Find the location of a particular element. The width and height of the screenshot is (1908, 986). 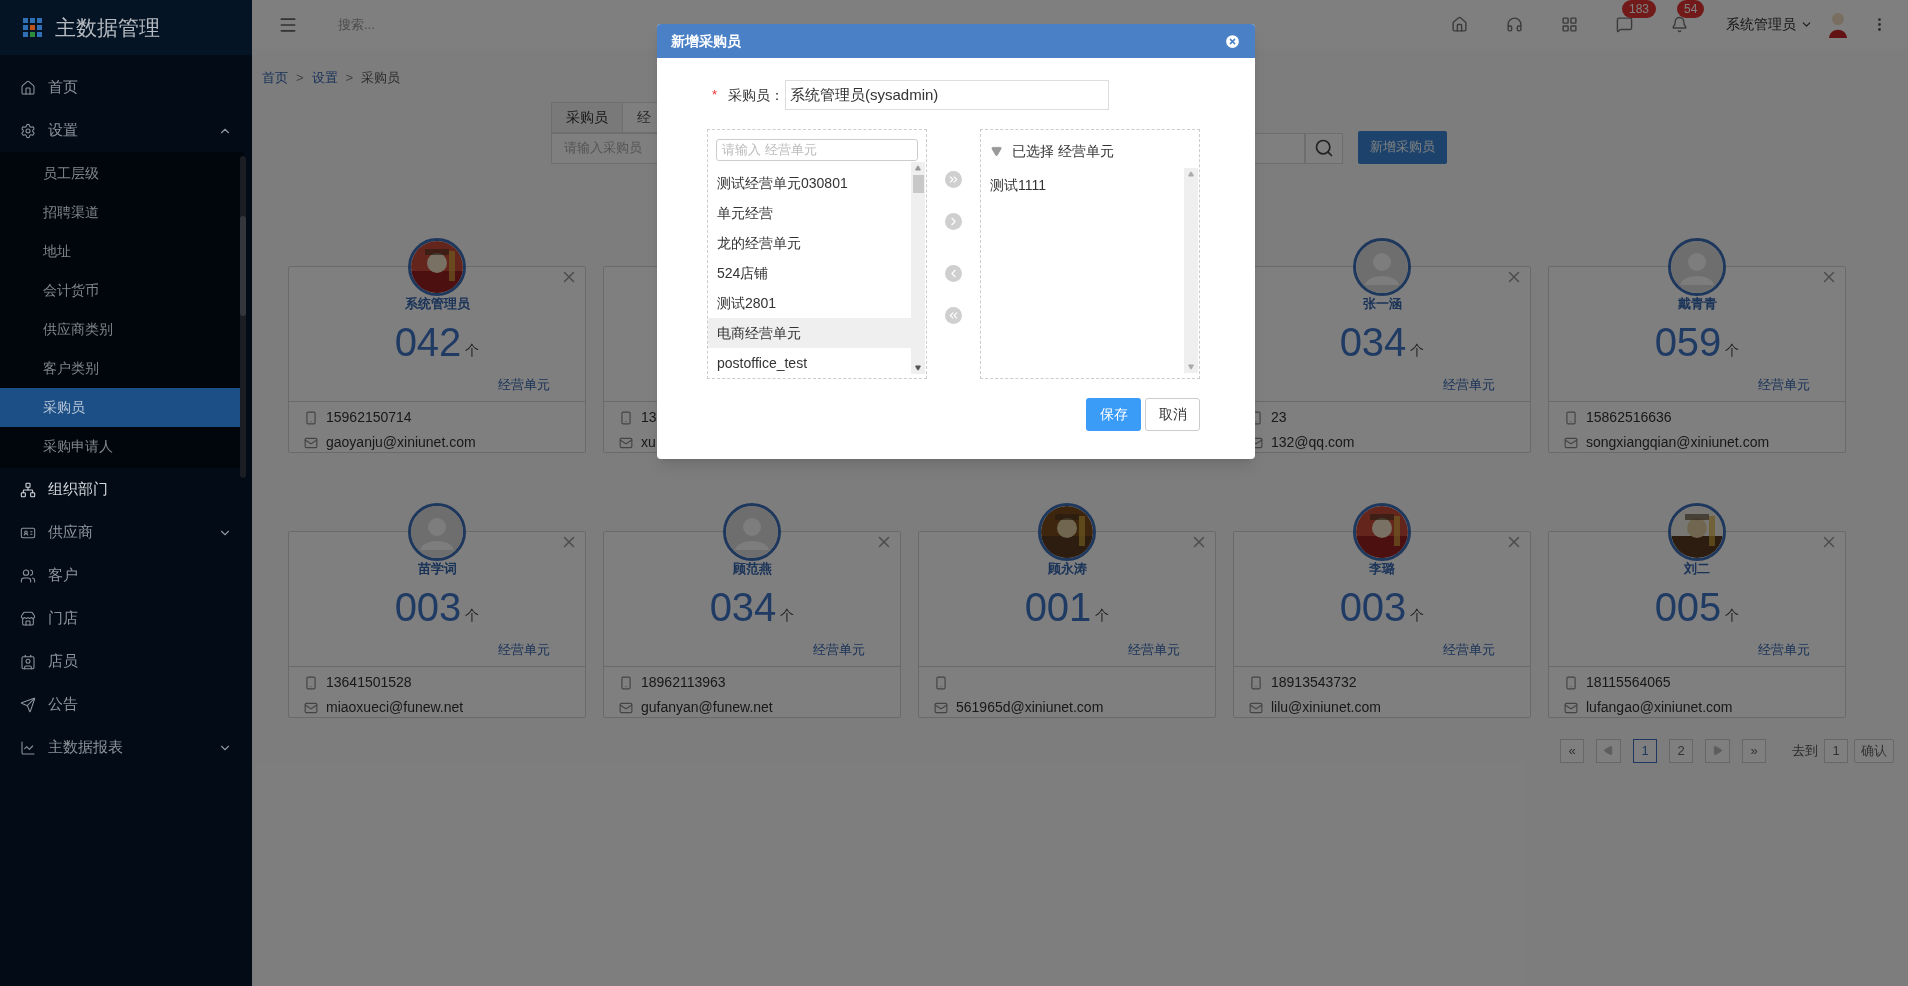

phone-number: 23 is located at coordinates (1279, 417).